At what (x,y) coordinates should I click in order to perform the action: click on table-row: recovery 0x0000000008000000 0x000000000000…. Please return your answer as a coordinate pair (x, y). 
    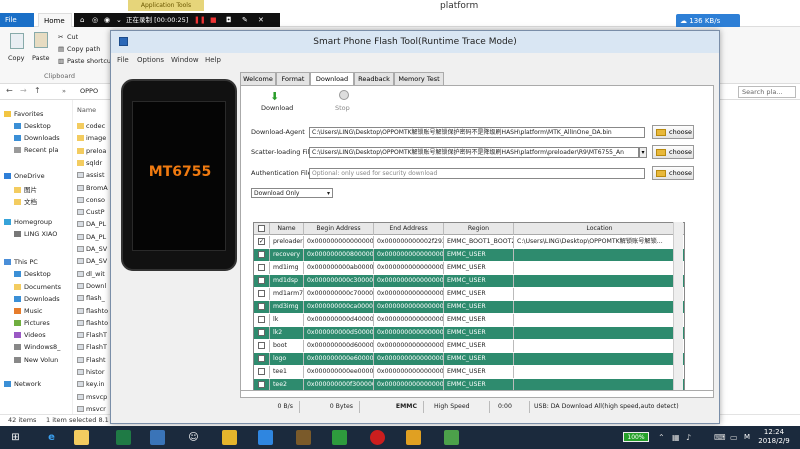
    Looking at the image, I should click on (469, 255).